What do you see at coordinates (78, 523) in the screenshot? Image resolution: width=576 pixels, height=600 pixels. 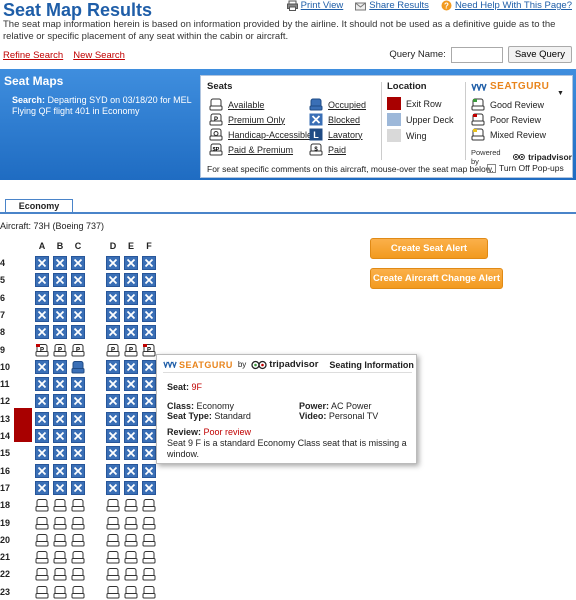 I see `seat-19c-available` at bounding box center [78, 523].